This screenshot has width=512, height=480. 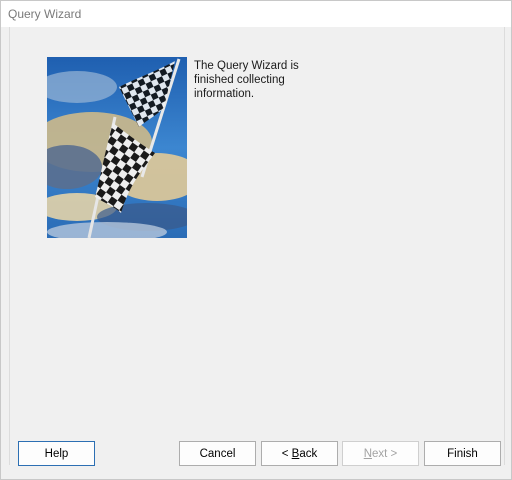 I want to click on checkered-flag-icon, so click(x=117, y=147).